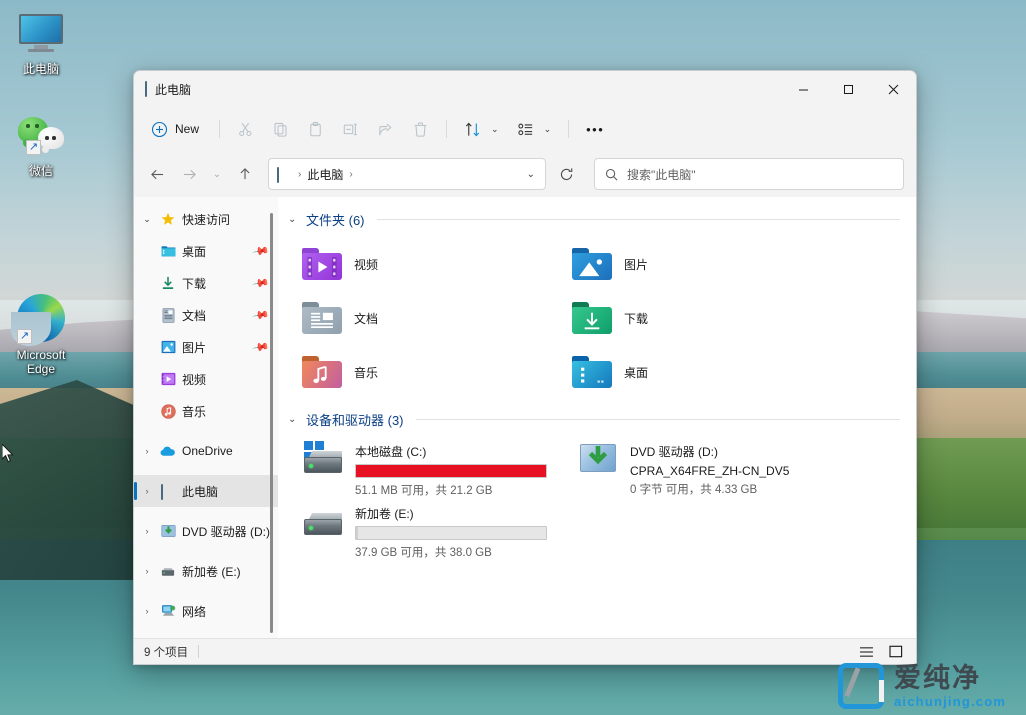 This screenshot has height=715, width=1026. What do you see at coordinates (245, 129) in the screenshot?
I see `cut-icon` at bounding box center [245, 129].